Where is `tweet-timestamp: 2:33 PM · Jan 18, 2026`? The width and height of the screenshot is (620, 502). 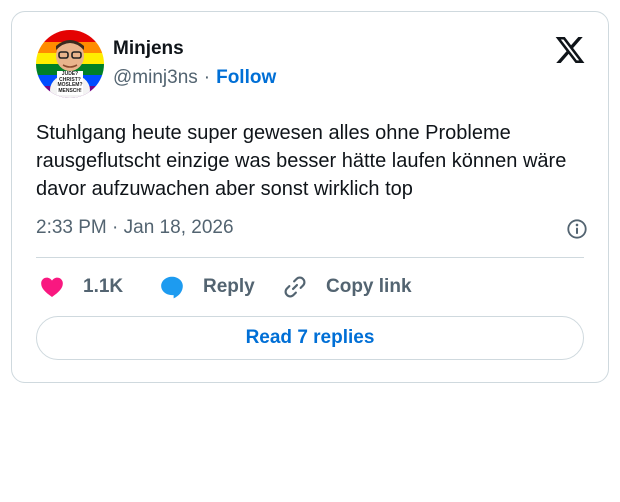
tweet-timestamp: 2:33 PM · Jan 18, 2026 is located at coordinates (135, 228).